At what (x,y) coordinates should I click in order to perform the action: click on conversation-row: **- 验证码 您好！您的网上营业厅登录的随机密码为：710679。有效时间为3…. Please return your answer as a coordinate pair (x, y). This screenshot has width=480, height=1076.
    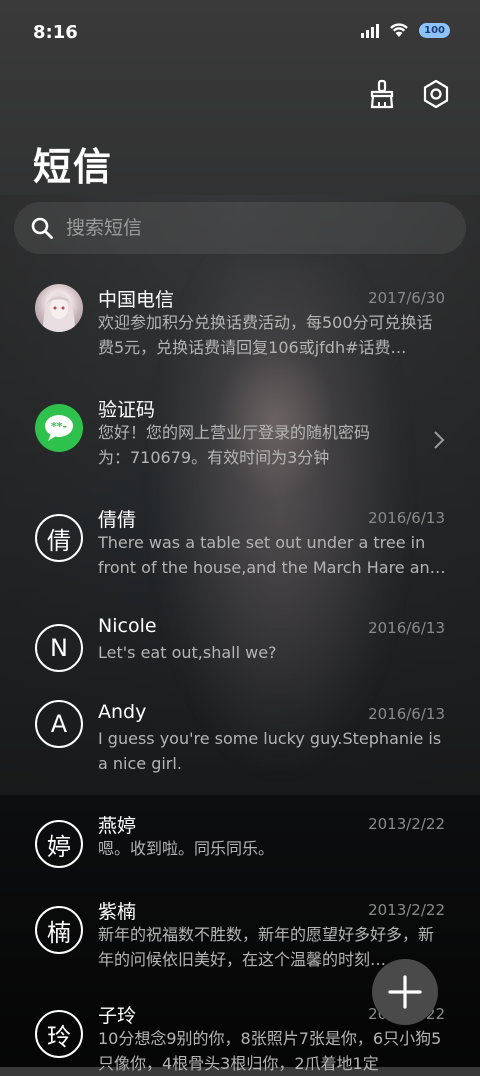
    Looking at the image, I should click on (240, 437).